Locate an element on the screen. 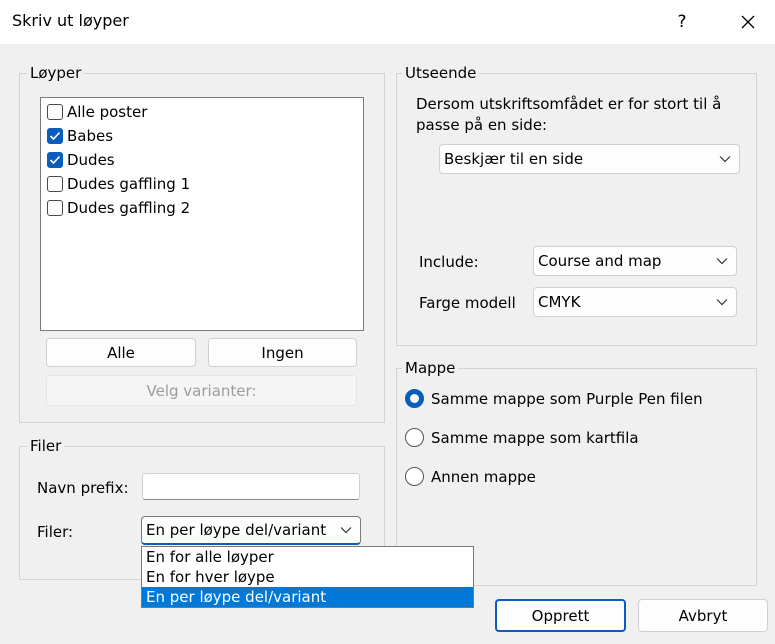  folder-option-label: Samme mappe som Purple Pen filen is located at coordinates (567, 398).